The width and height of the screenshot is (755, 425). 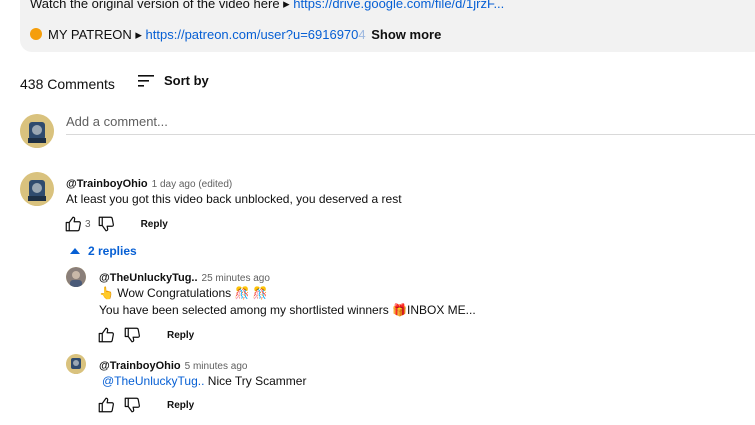 I want to click on reply-timestamp: 5 minutes ago, so click(x=216, y=366).